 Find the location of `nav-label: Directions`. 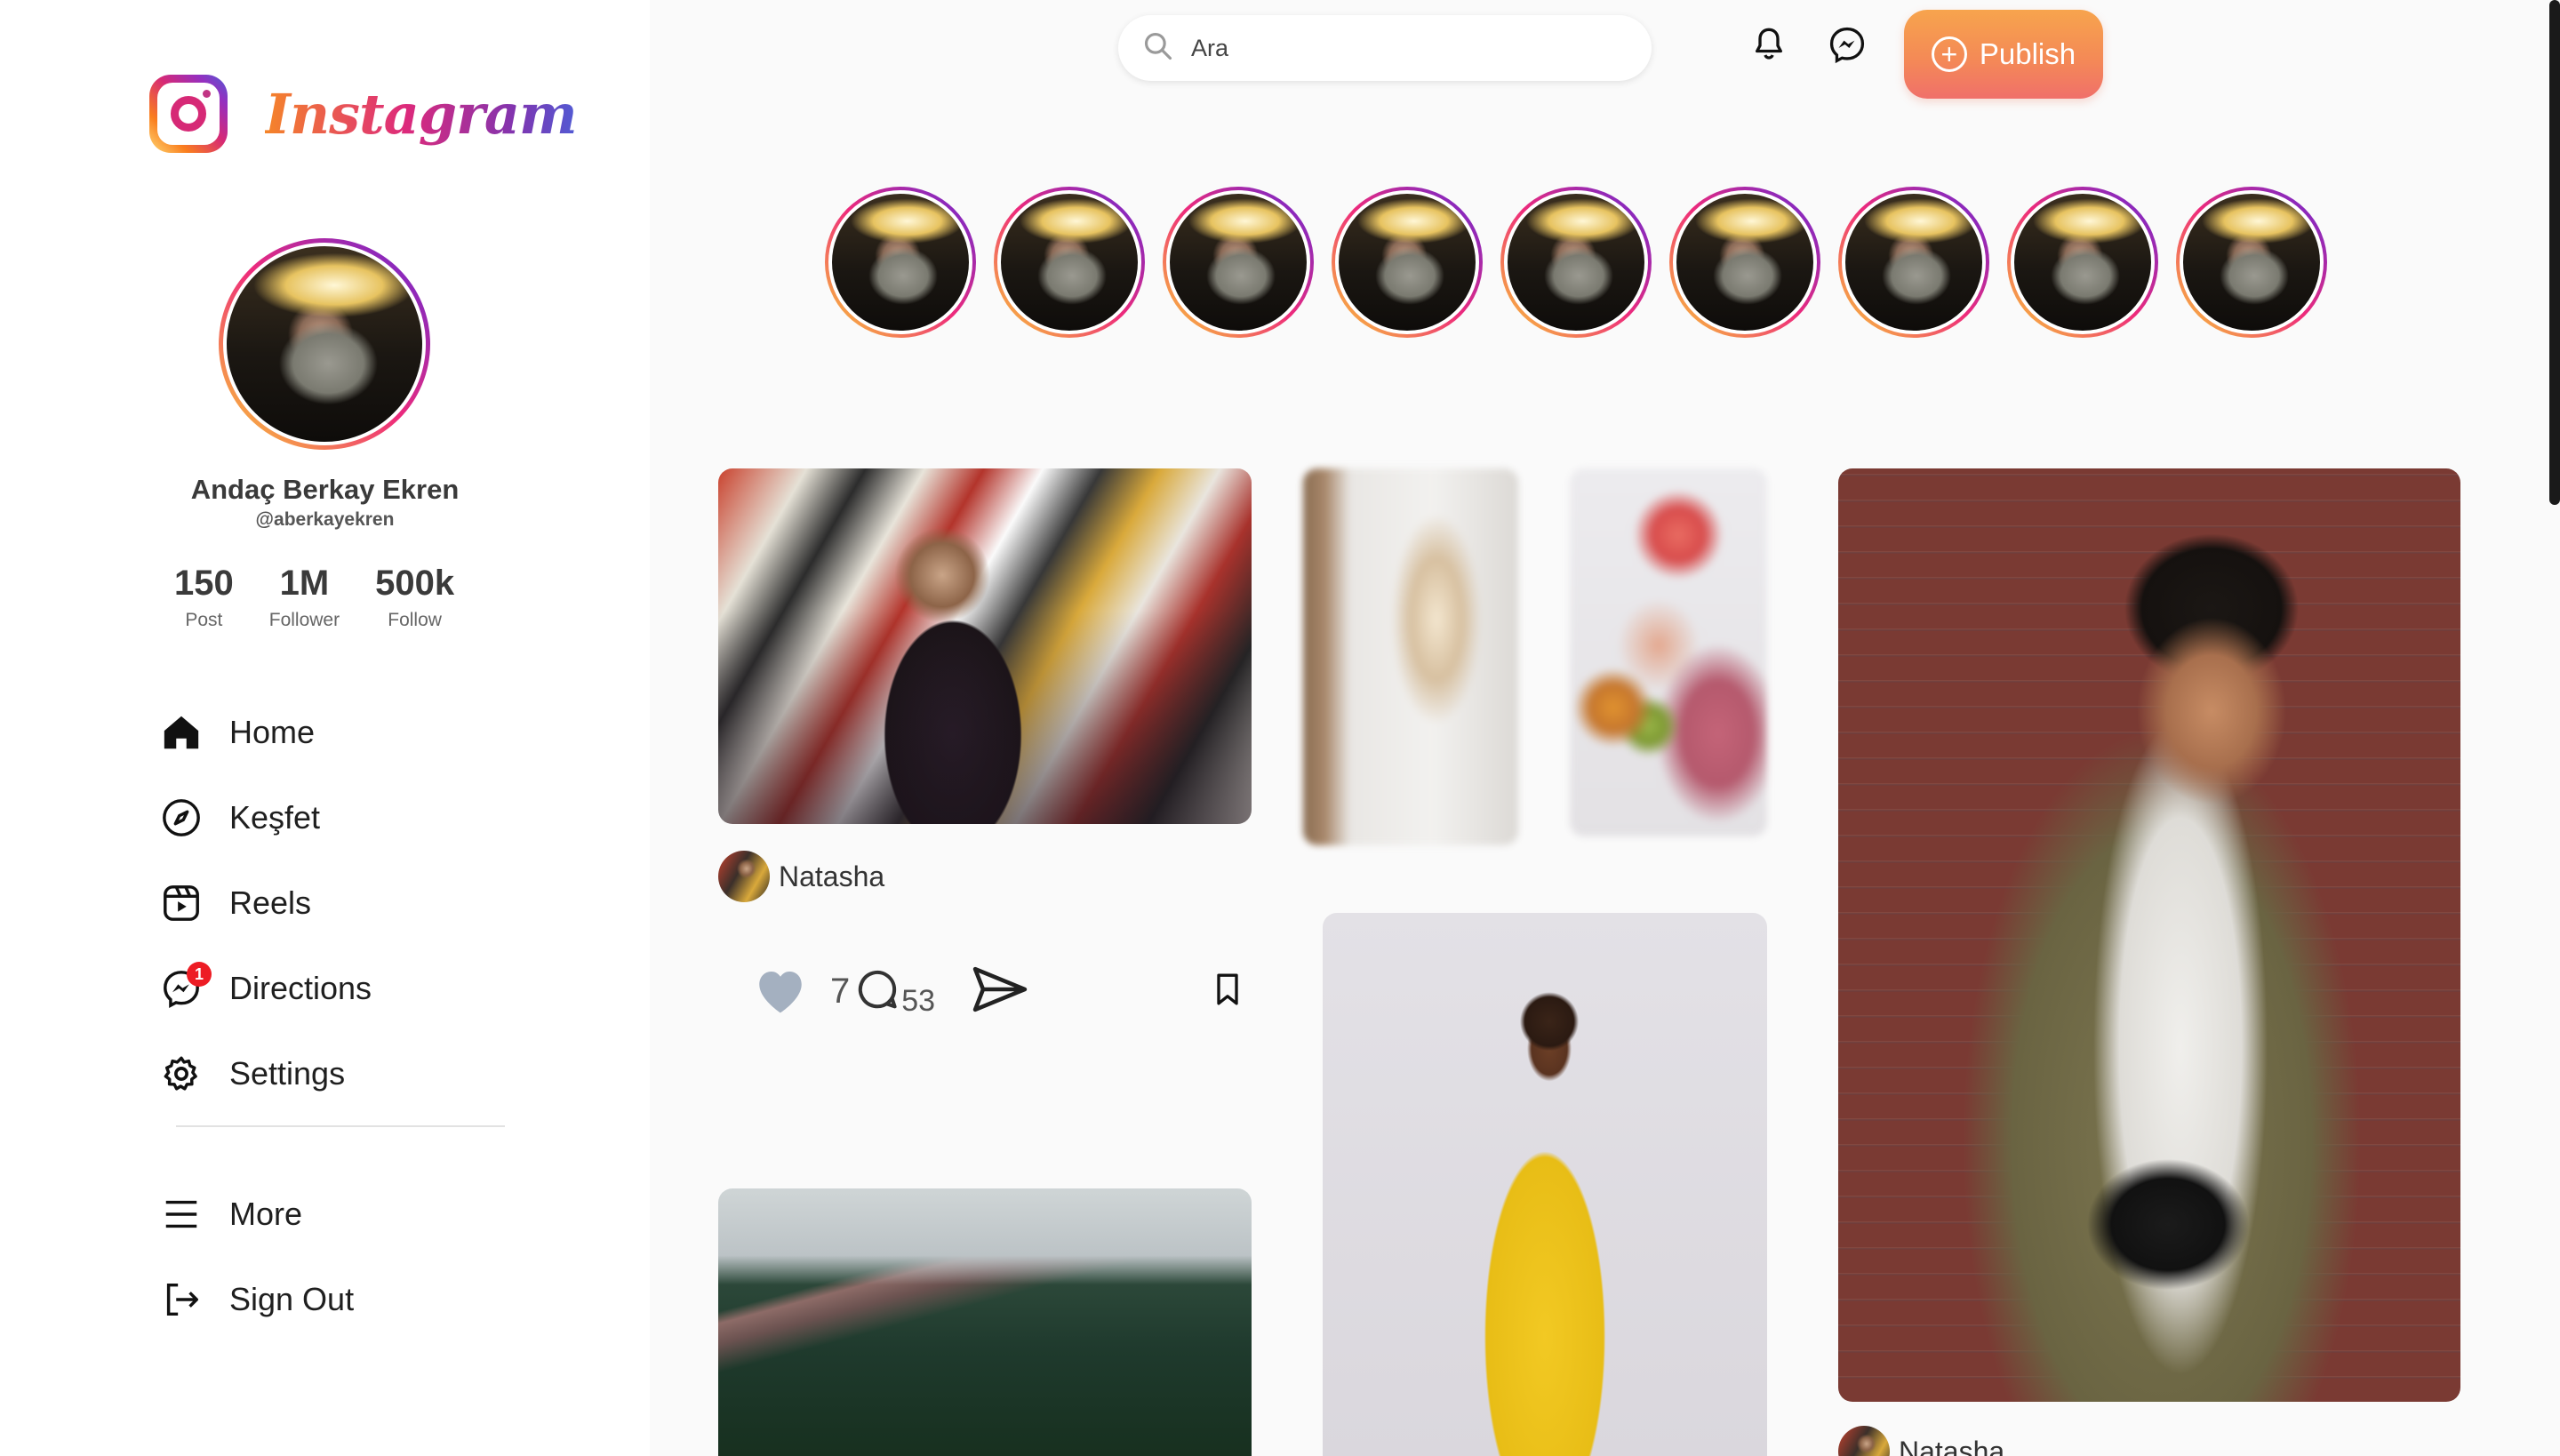

nav-label: Directions is located at coordinates (300, 988).